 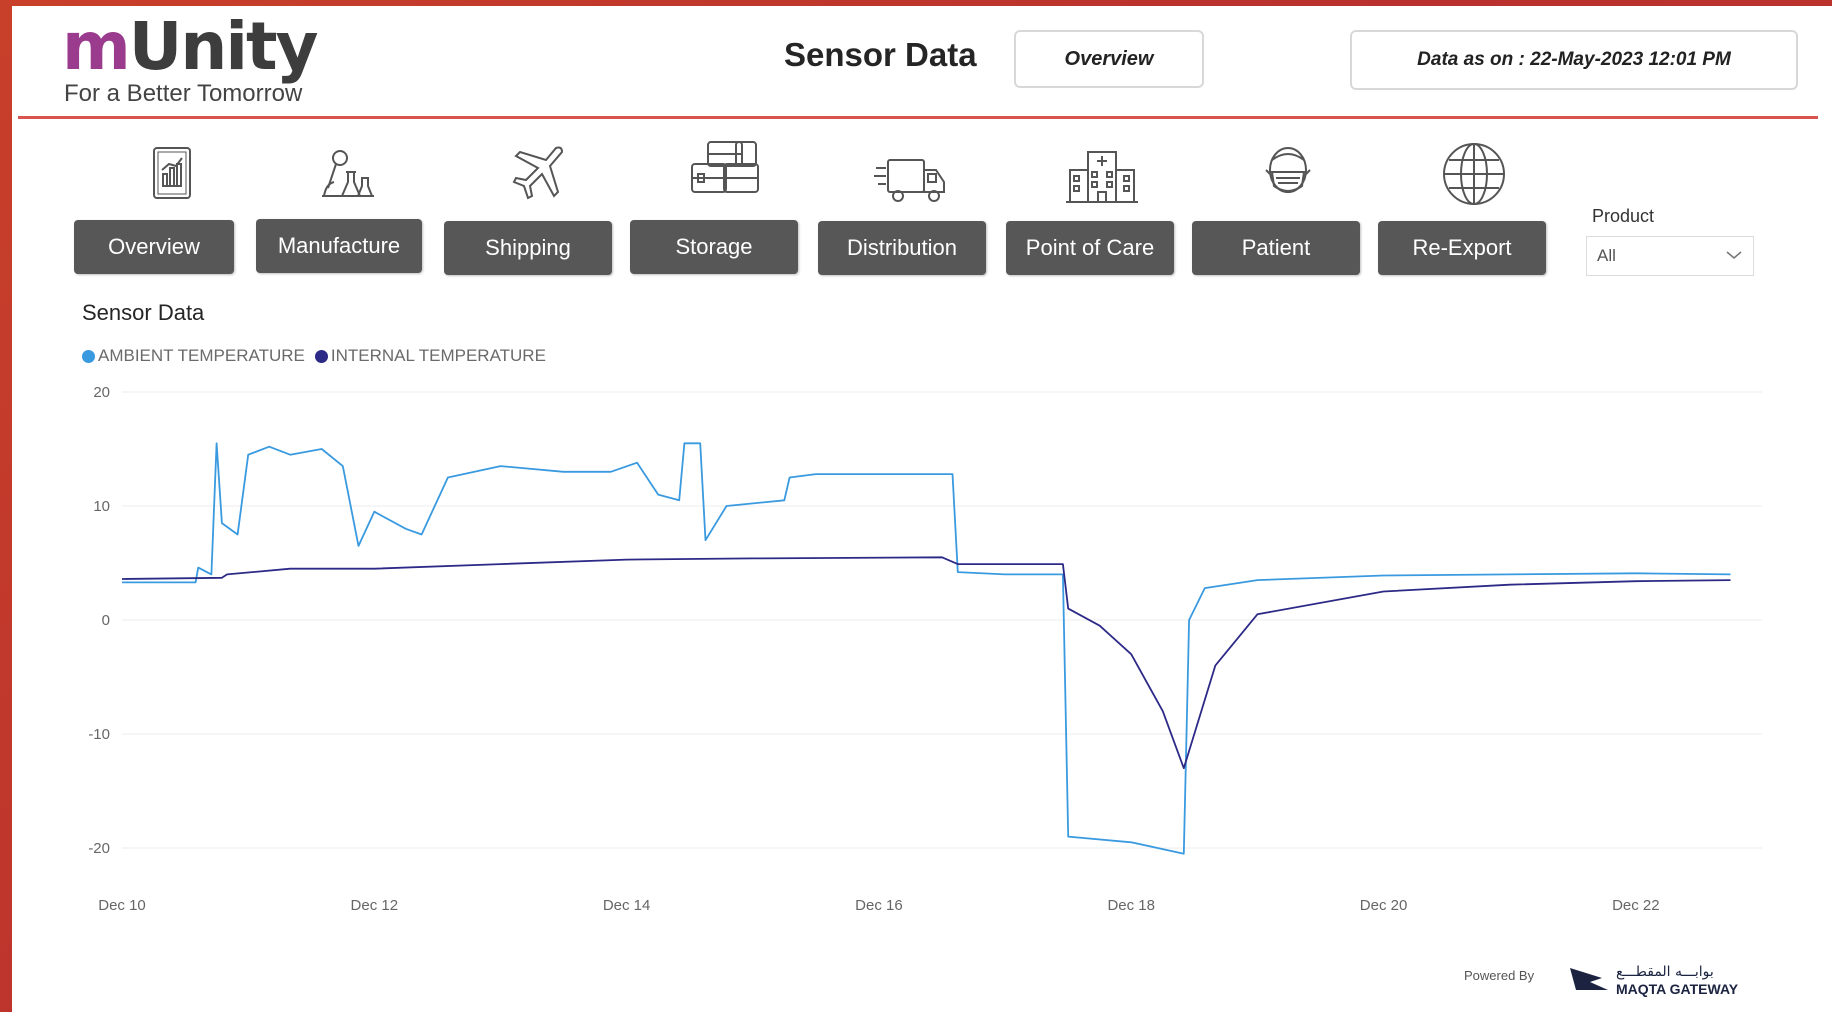 What do you see at coordinates (154, 247) in the screenshot?
I see `nav-overview-button: Overview` at bounding box center [154, 247].